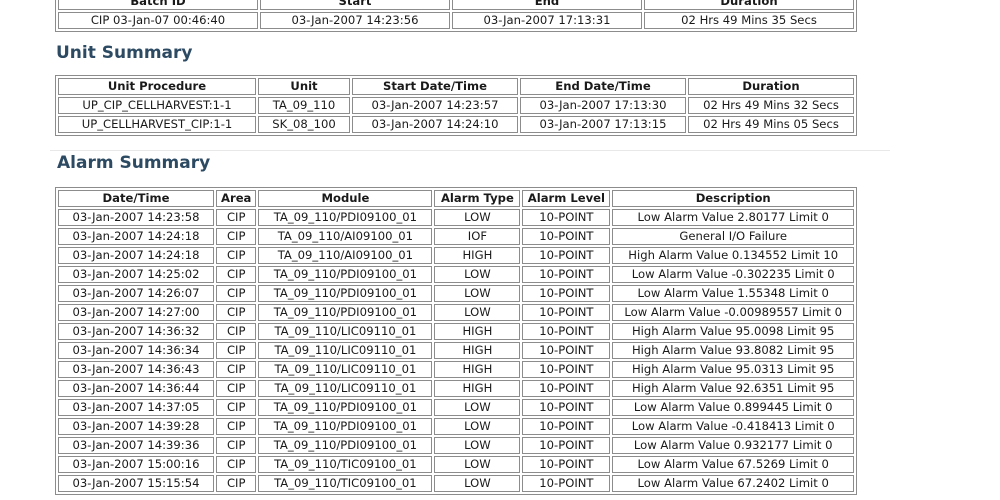 The image size is (1000, 500). What do you see at coordinates (733, 483) in the screenshot?
I see `description-cell: Low Alarm Value 67.2402 Limit 0` at bounding box center [733, 483].